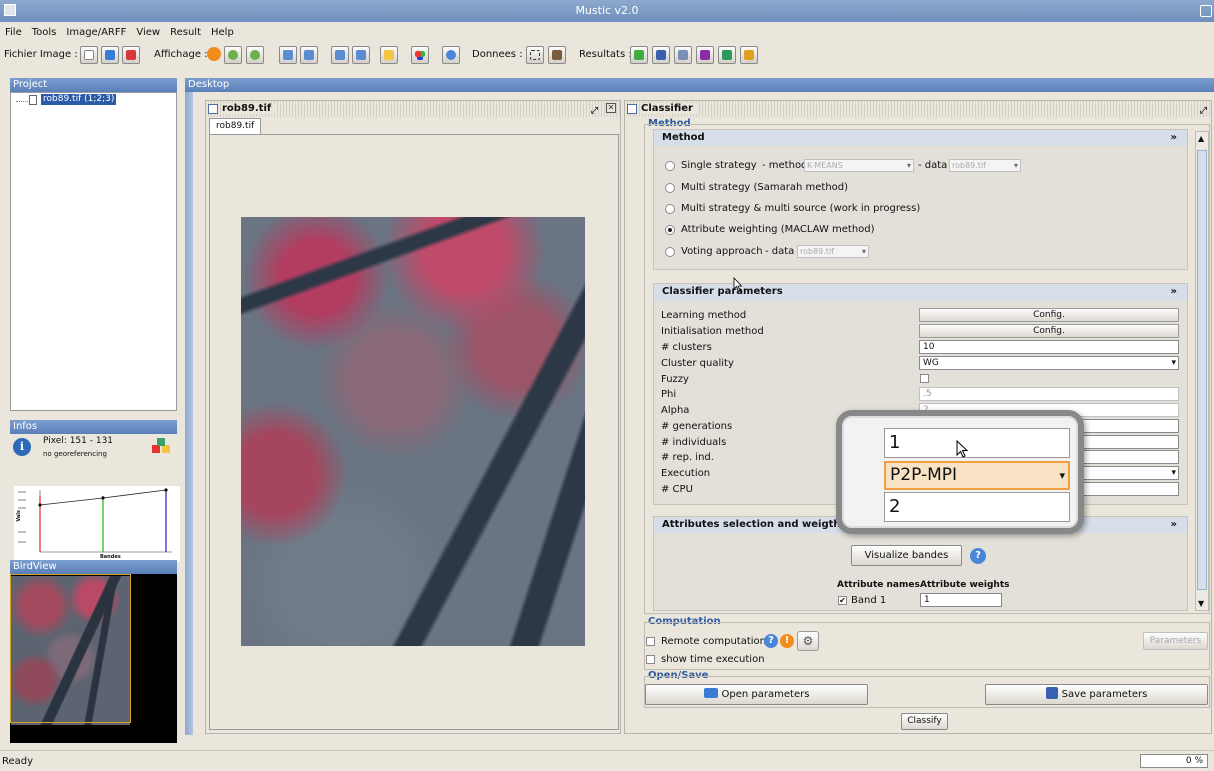 The height and width of the screenshot is (771, 1214). What do you see at coordinates (611, 108) in the screenshot?
I see `frame-close-button: ✕` at bounding box center [611, 108].